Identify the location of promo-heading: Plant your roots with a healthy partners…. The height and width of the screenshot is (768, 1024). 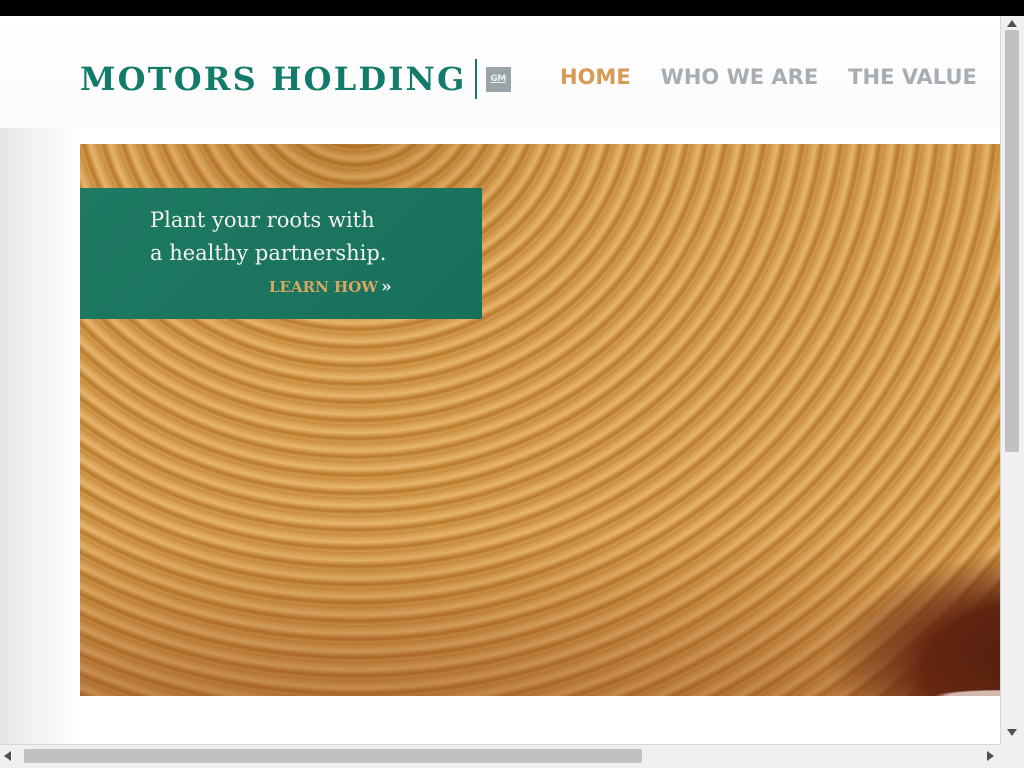
(268, 237).